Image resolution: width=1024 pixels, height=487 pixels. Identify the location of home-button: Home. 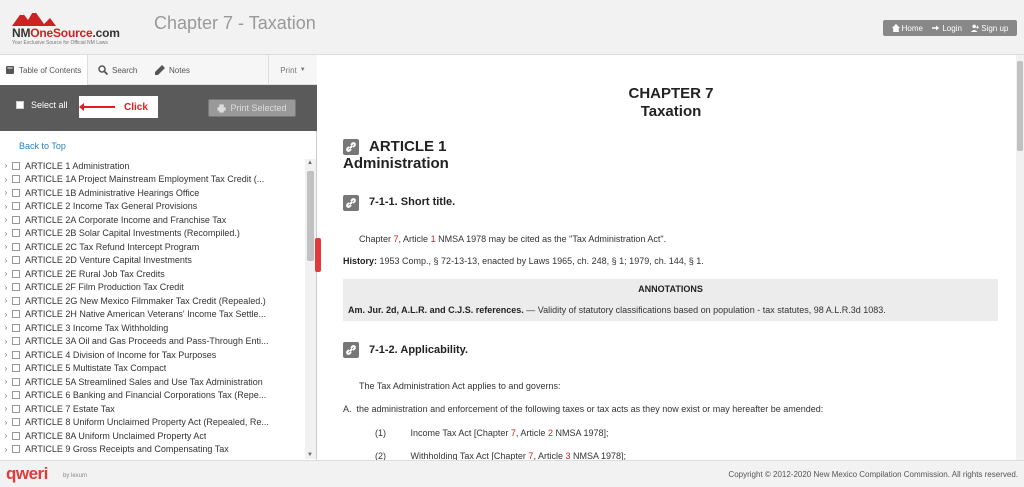
(907, 28).